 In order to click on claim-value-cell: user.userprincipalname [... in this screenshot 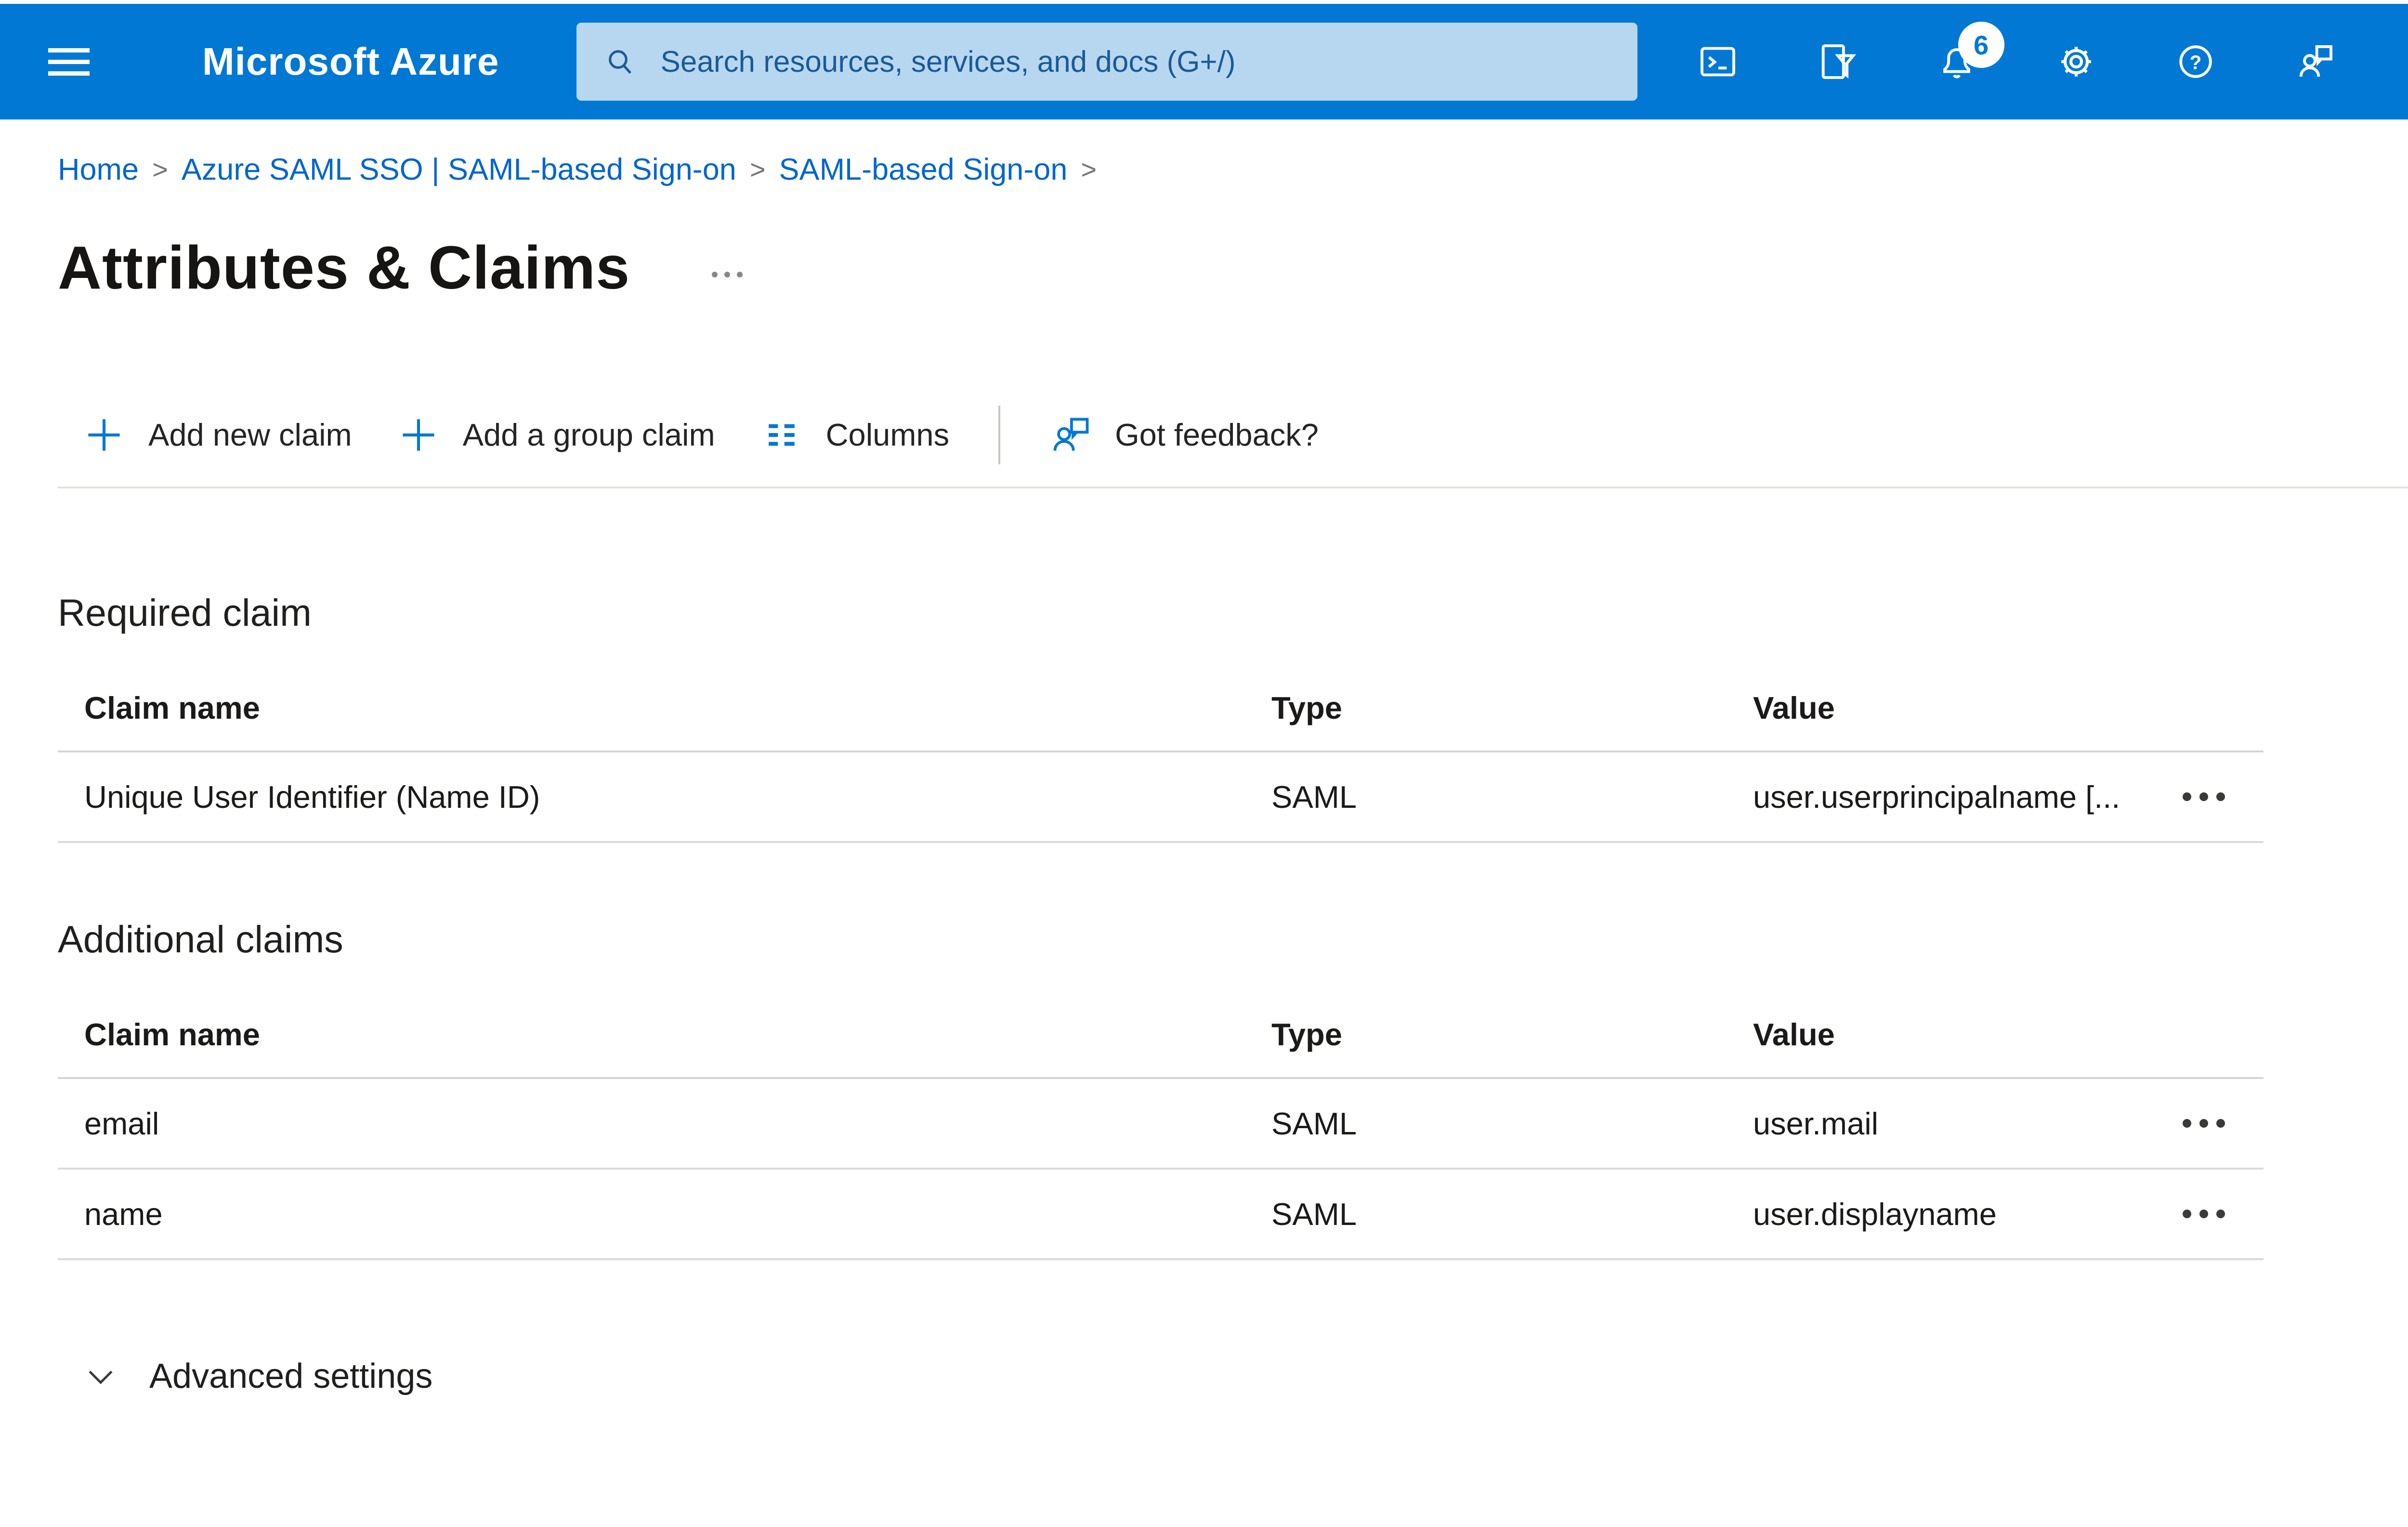, I will do `click(1936, 797)`.